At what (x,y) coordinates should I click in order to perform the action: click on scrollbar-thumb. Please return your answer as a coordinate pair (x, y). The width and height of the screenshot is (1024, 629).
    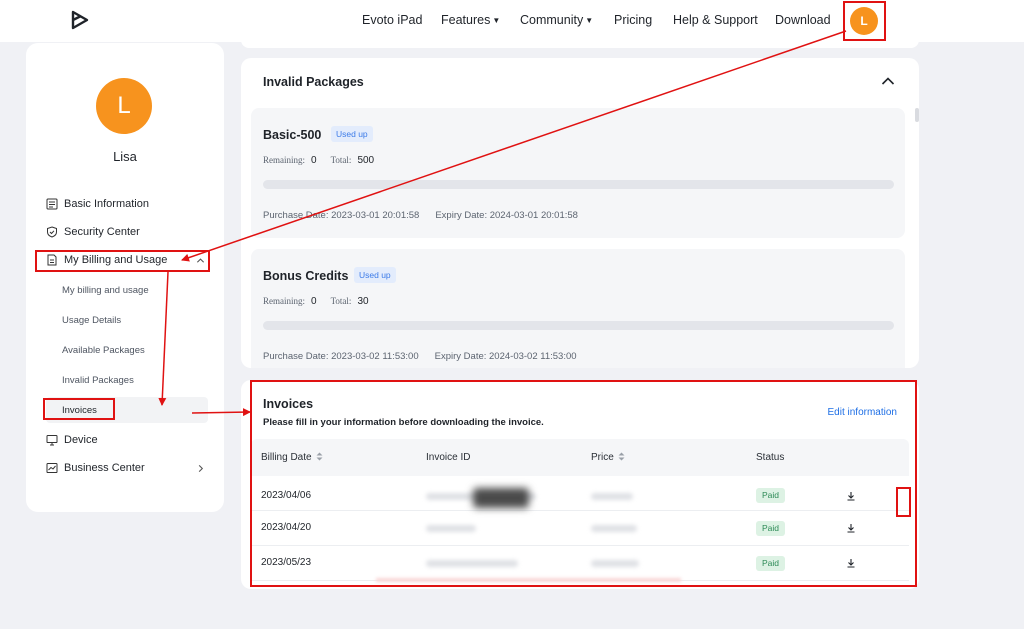
    Looking at the image, I should click on (917, 115).